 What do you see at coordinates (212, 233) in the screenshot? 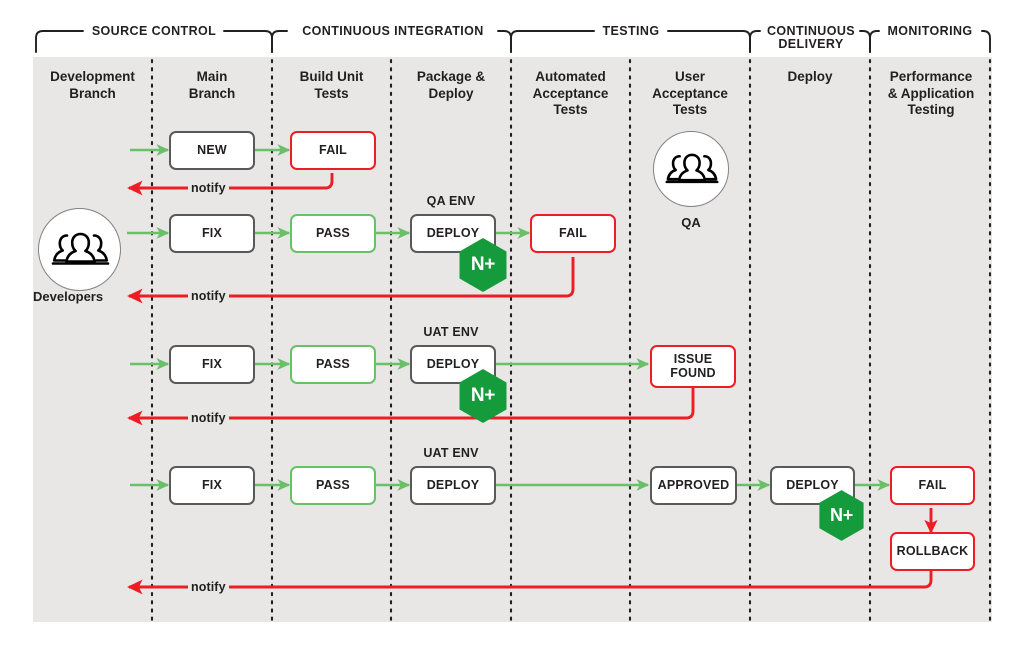
I see `node-fix-row2: FIX` at bounding box center [212, 233].